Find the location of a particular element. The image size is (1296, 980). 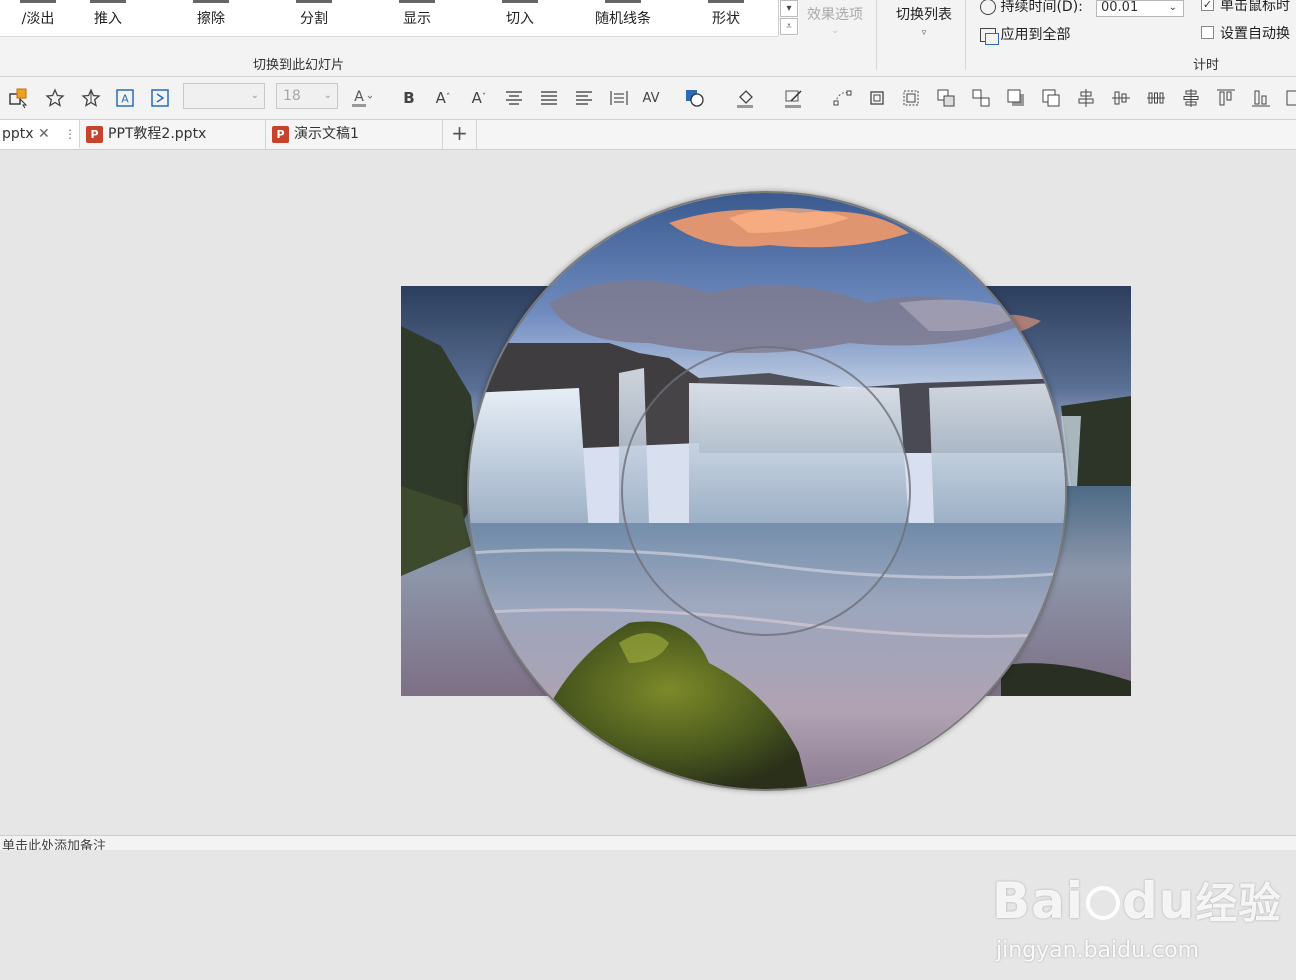

transition-cut: 切入 is located at coordinates (520, 18).